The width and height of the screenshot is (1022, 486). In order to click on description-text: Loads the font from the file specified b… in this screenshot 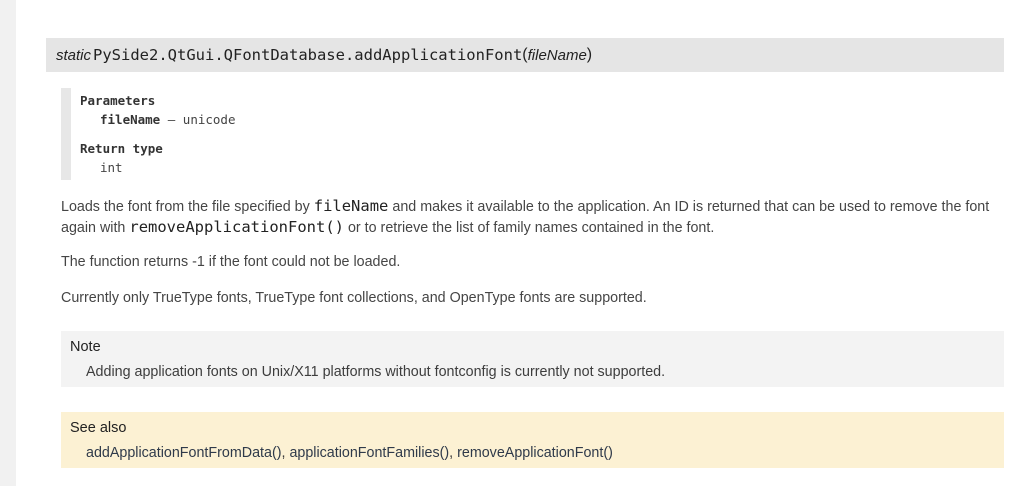, I will do `click(187, 207)`.